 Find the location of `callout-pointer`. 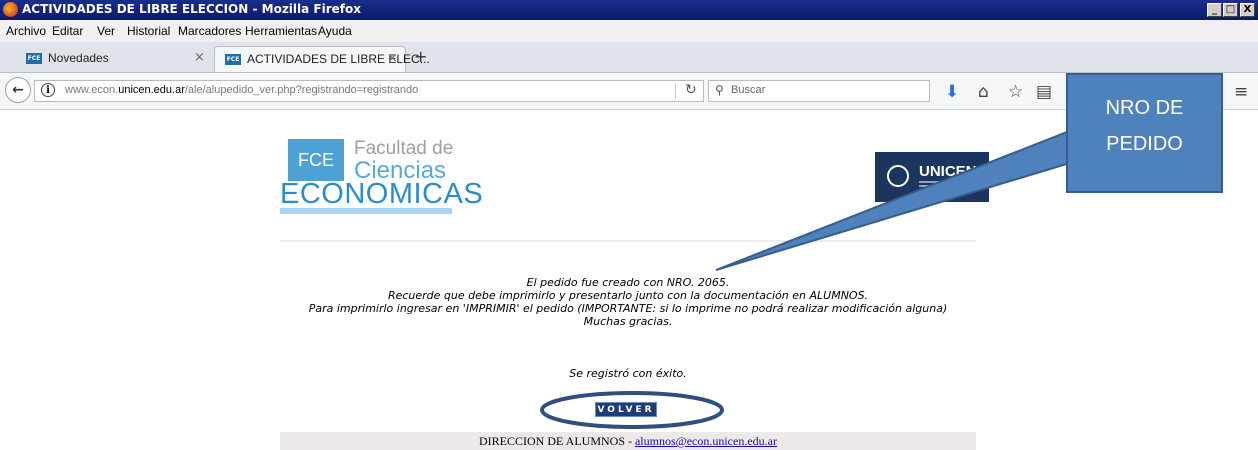

callout-pointer is located at coordinates (910, 199).